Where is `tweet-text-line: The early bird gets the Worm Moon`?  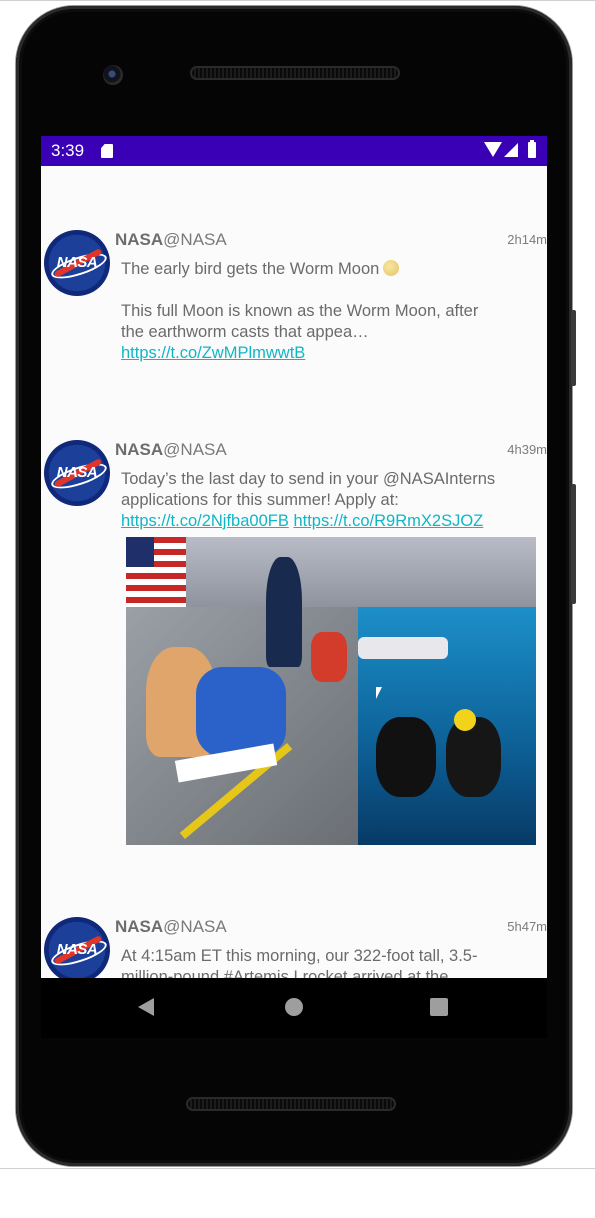
tweet-text-line: The early bird gets the Worm Moon is located at coordinates (250, 269).